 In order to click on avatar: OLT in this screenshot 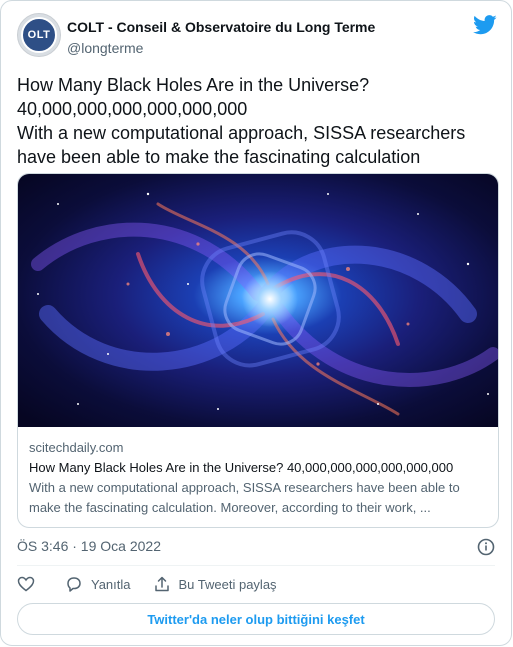, I will do `click(39, 35)`.